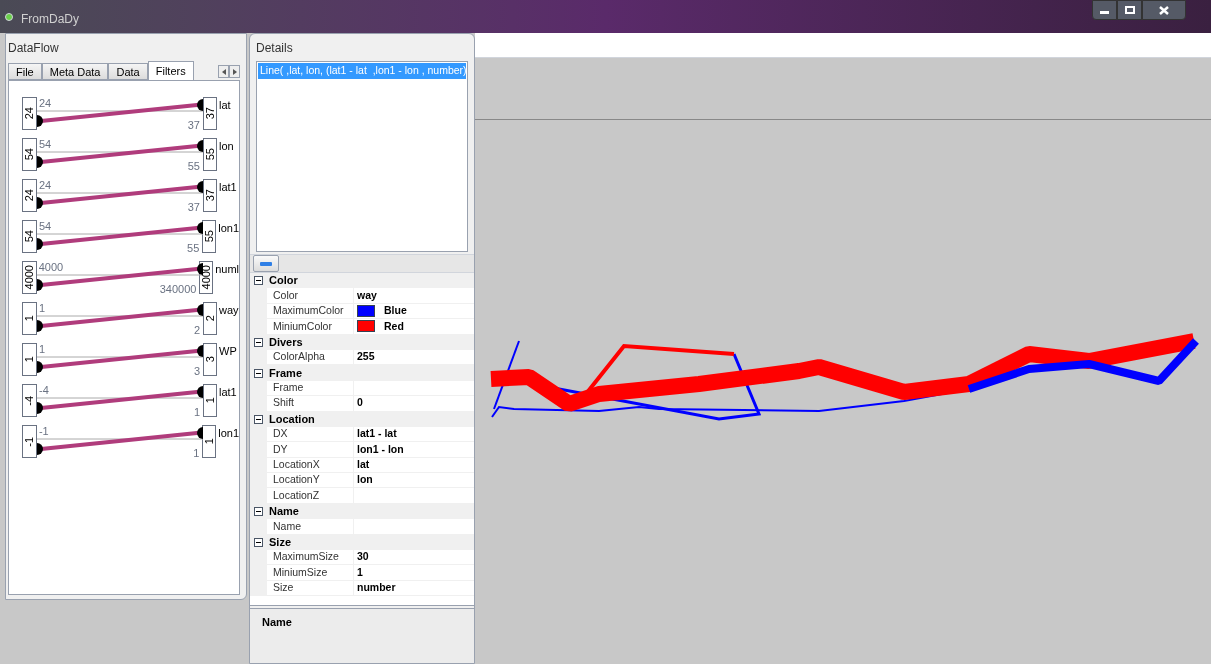 The width and height of the screenshot is (1211, 664). I want to click on close-icon, so click(1164, 10).